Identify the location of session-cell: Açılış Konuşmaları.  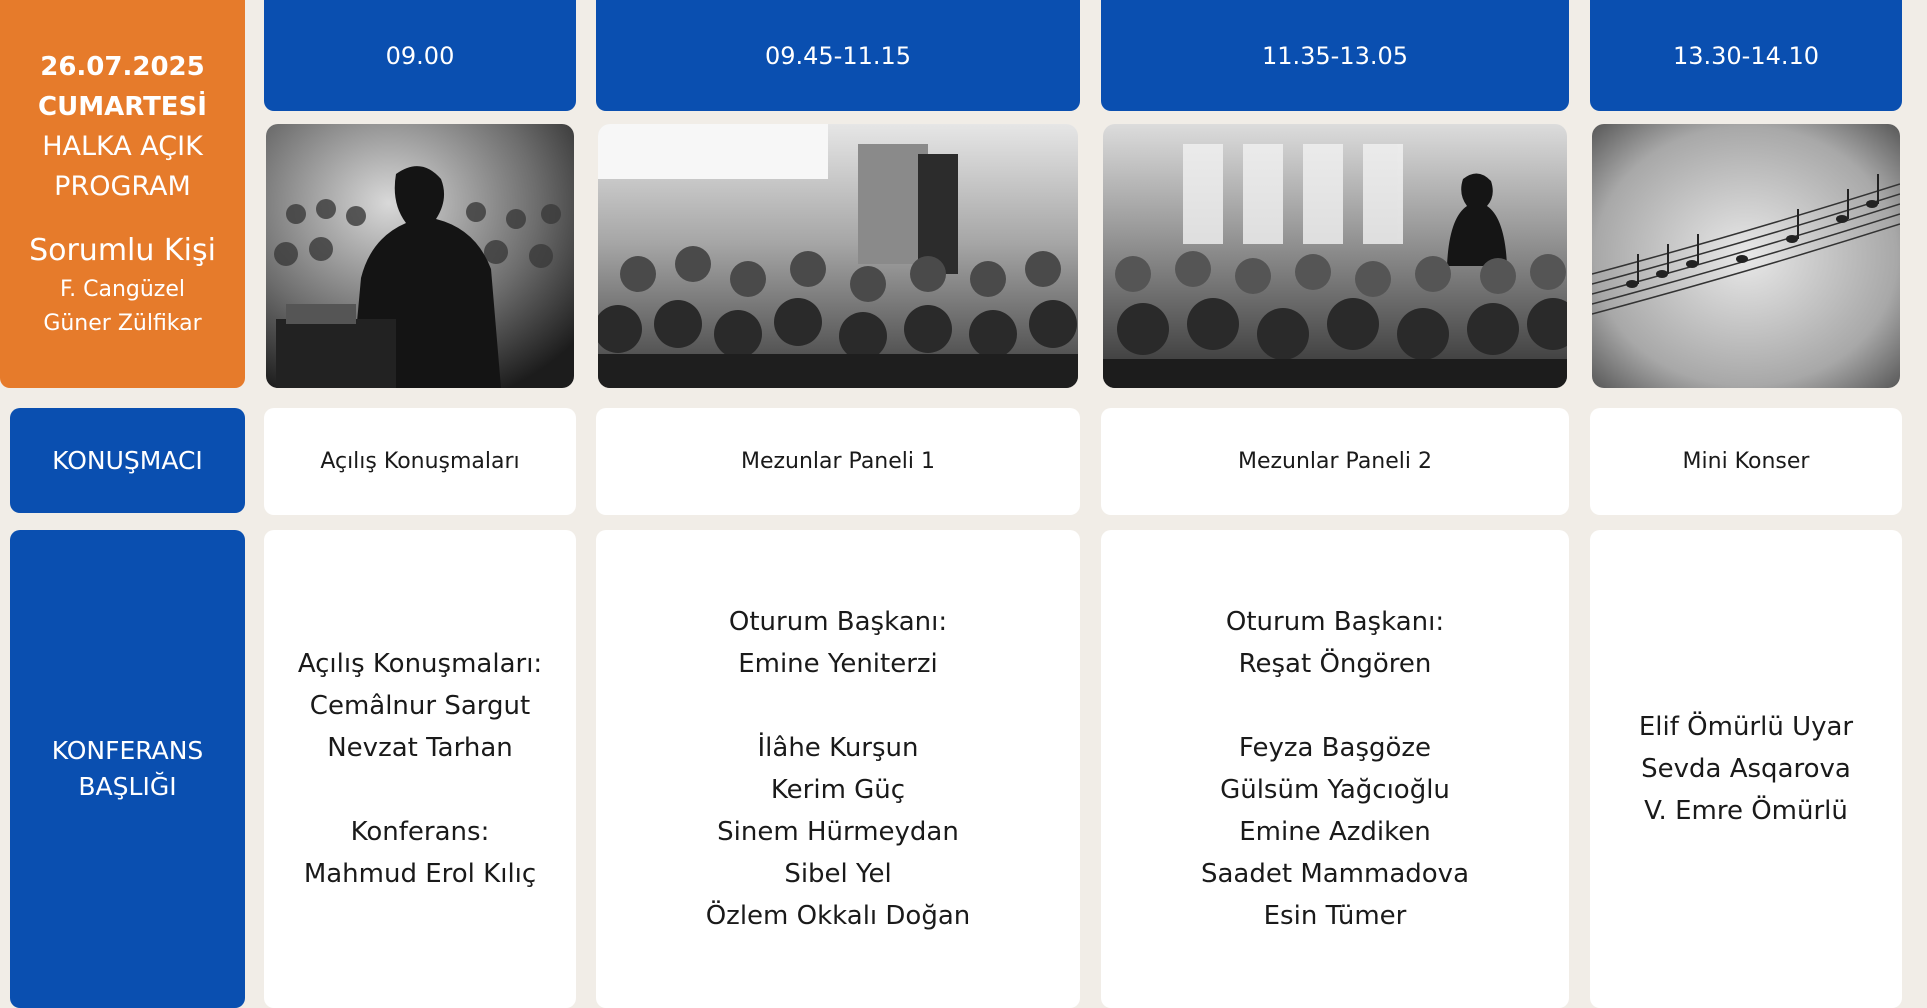
(420, 461).